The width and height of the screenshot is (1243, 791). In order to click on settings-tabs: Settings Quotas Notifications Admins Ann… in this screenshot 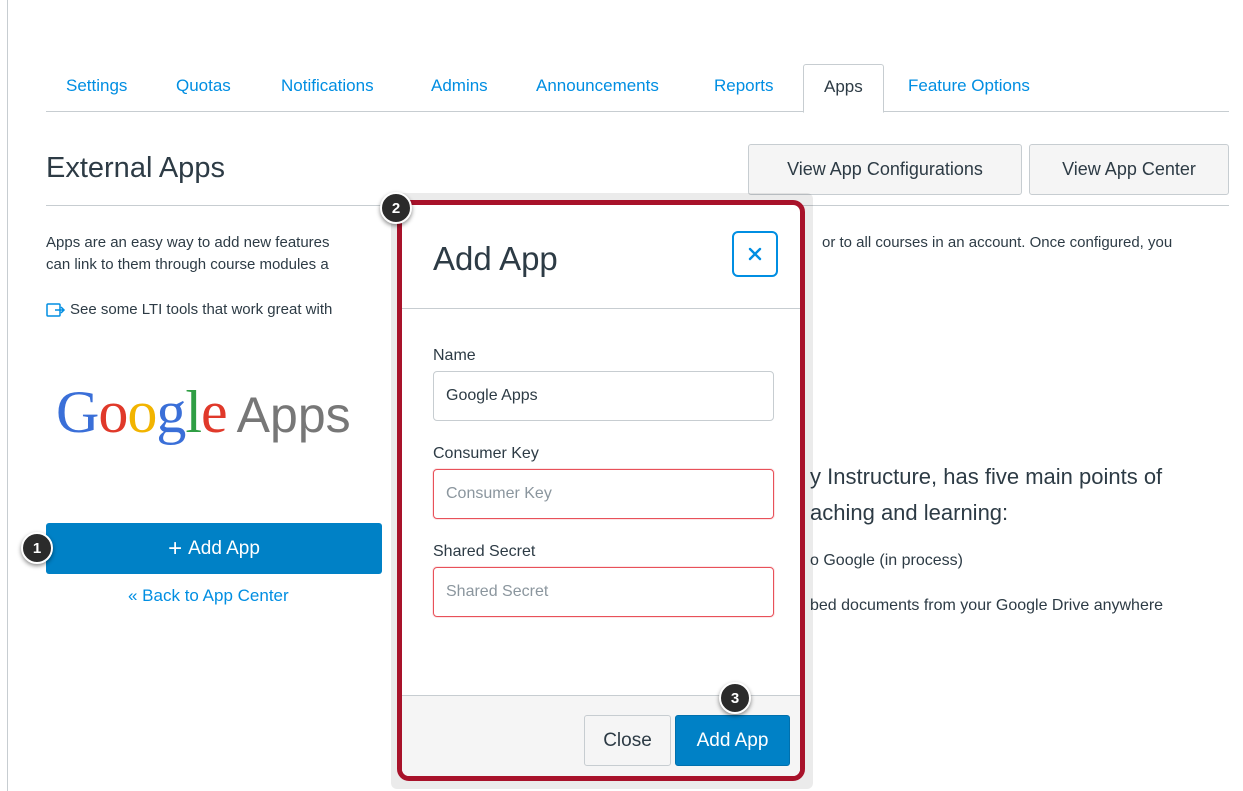, I will do `click(637, 88)`.